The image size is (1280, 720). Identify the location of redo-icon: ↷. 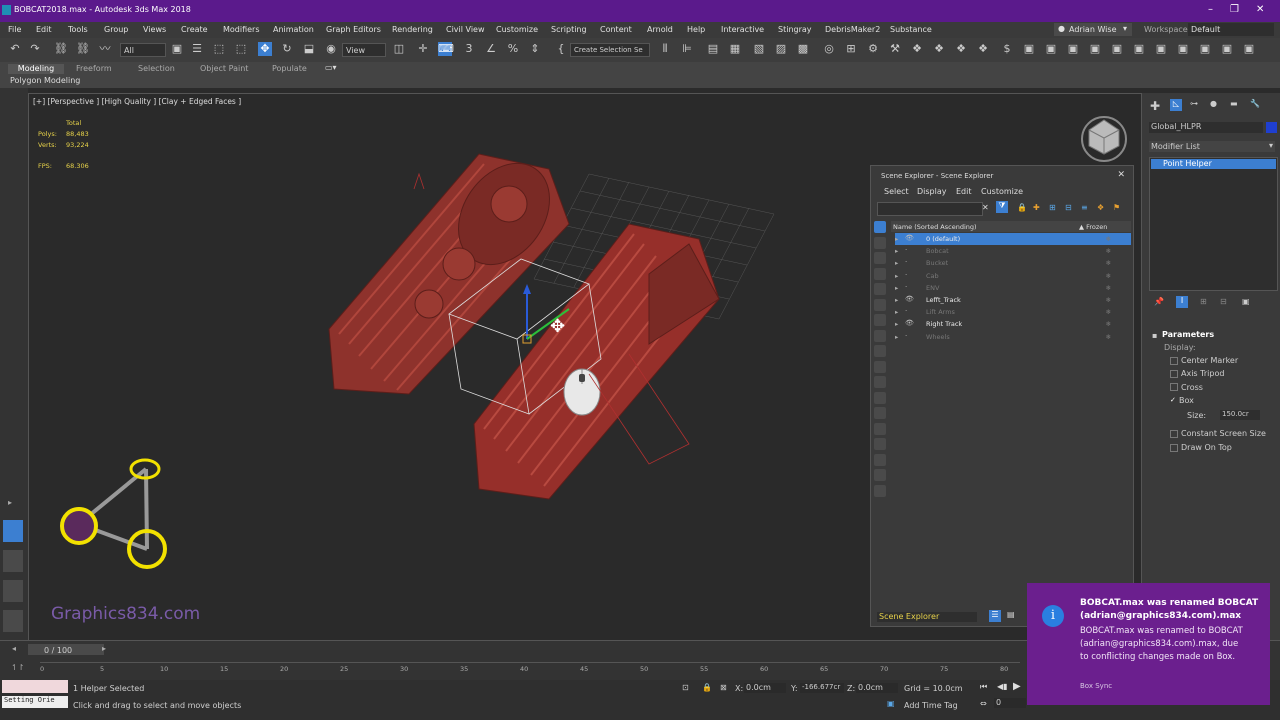
(35, 49).